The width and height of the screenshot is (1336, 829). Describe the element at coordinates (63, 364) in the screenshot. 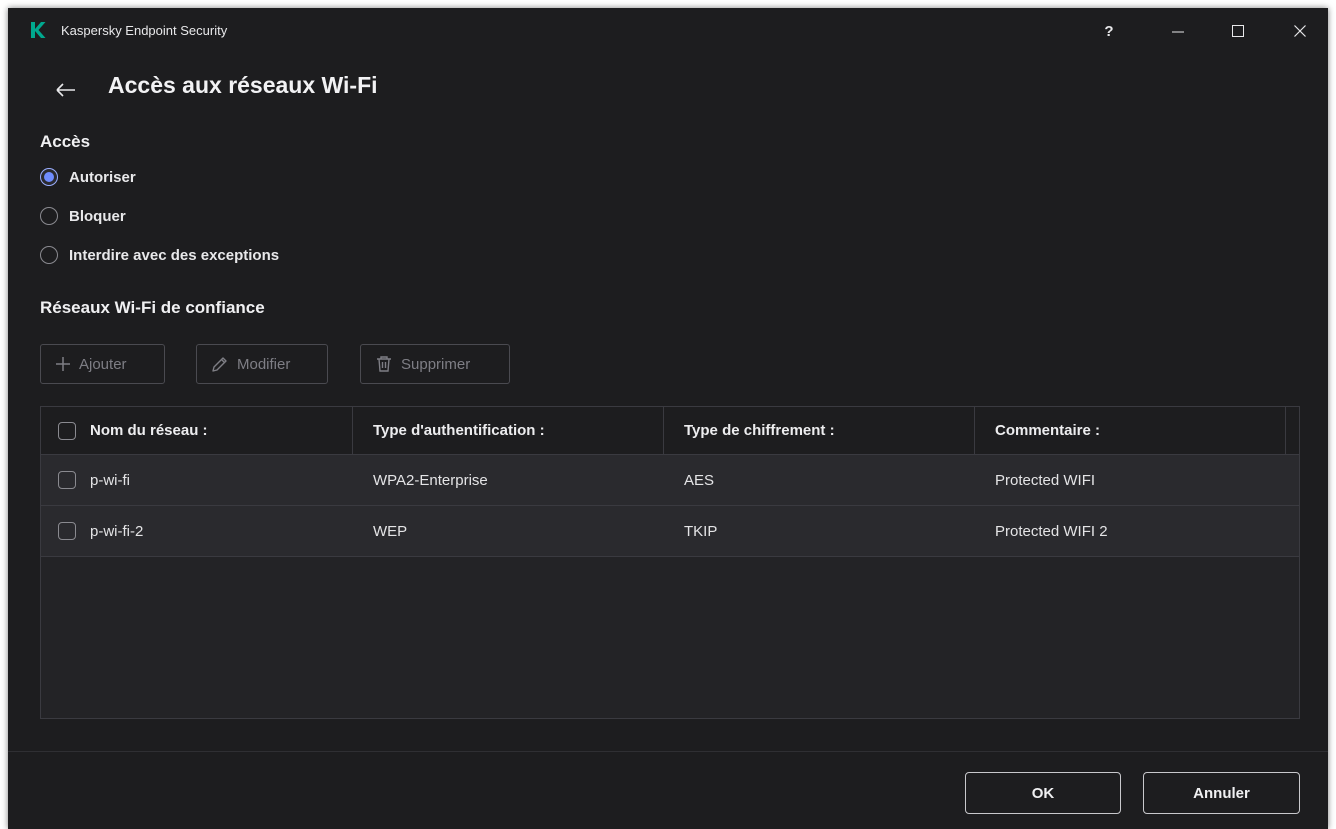

I see `plus-icon` at that location.